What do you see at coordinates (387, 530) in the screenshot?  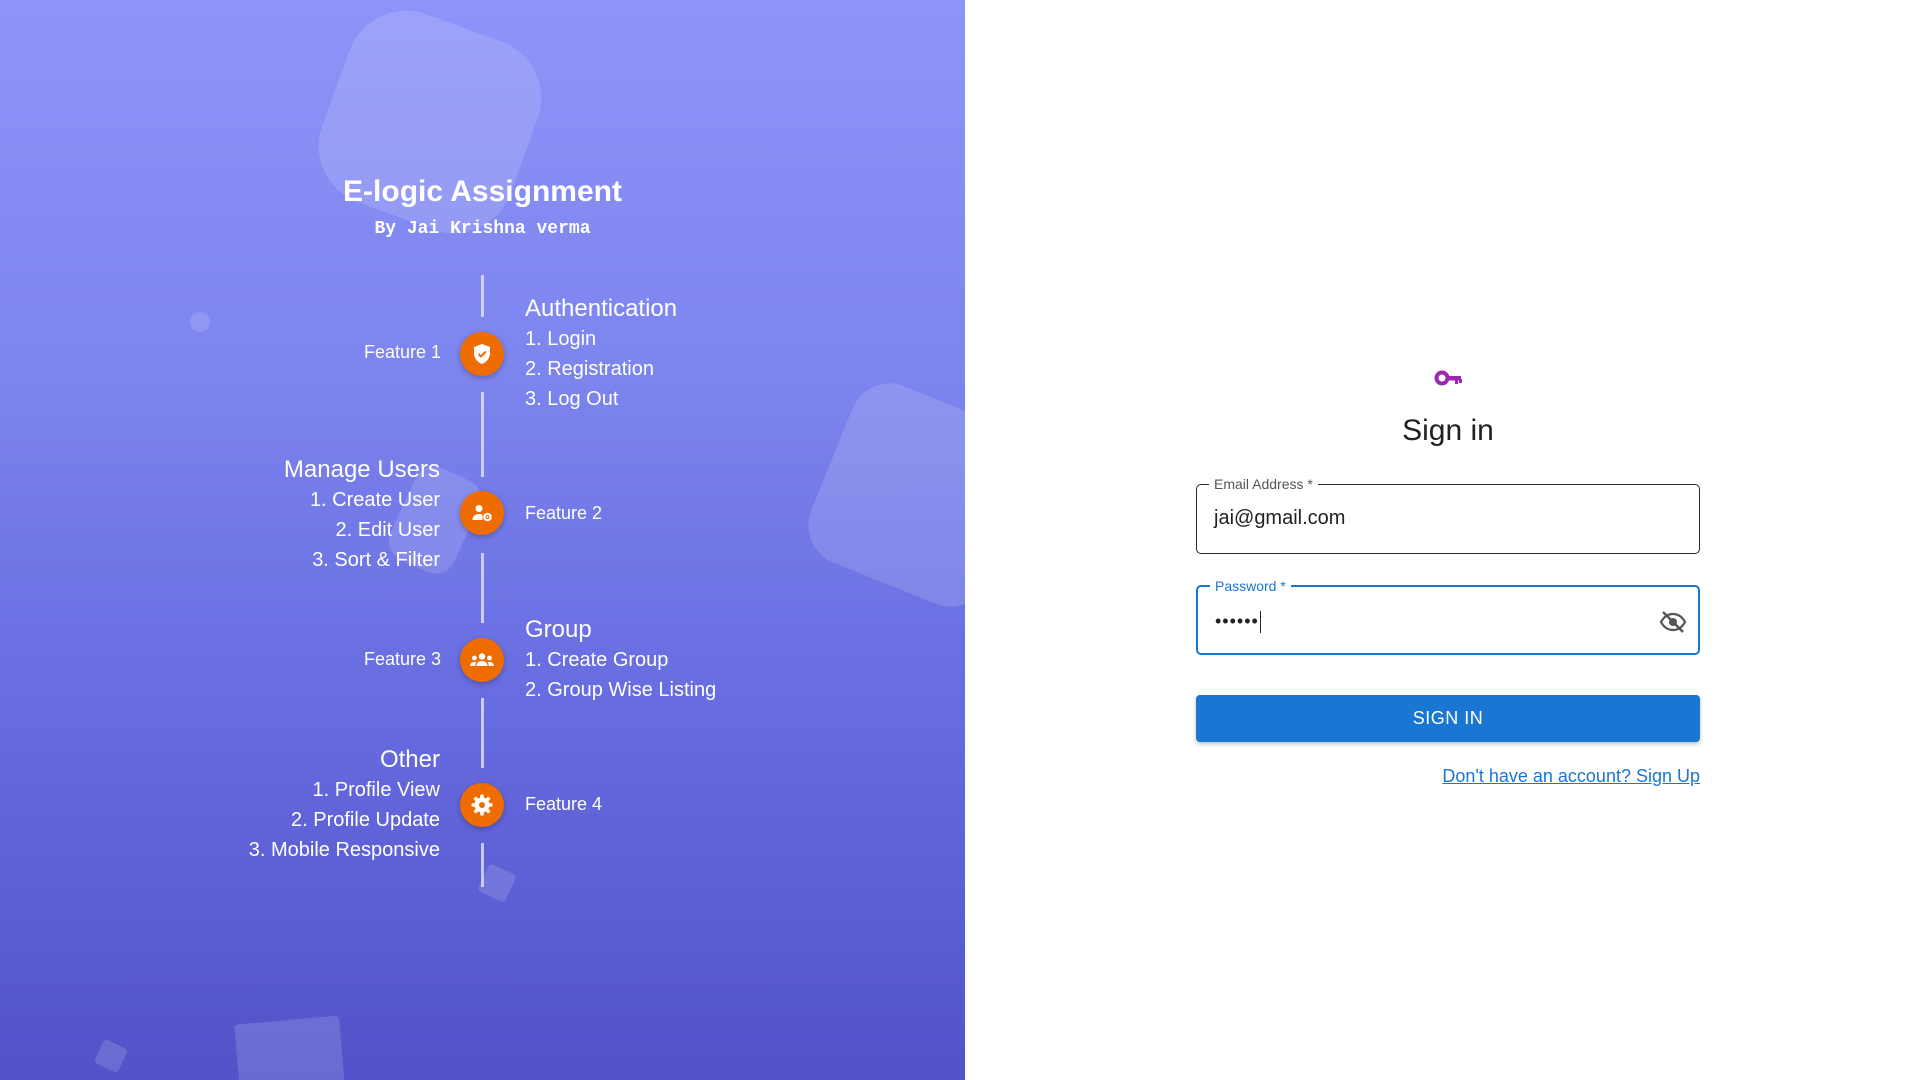 I see `feature-2-item: 2. Edit User` at bounding box center [387, 530].